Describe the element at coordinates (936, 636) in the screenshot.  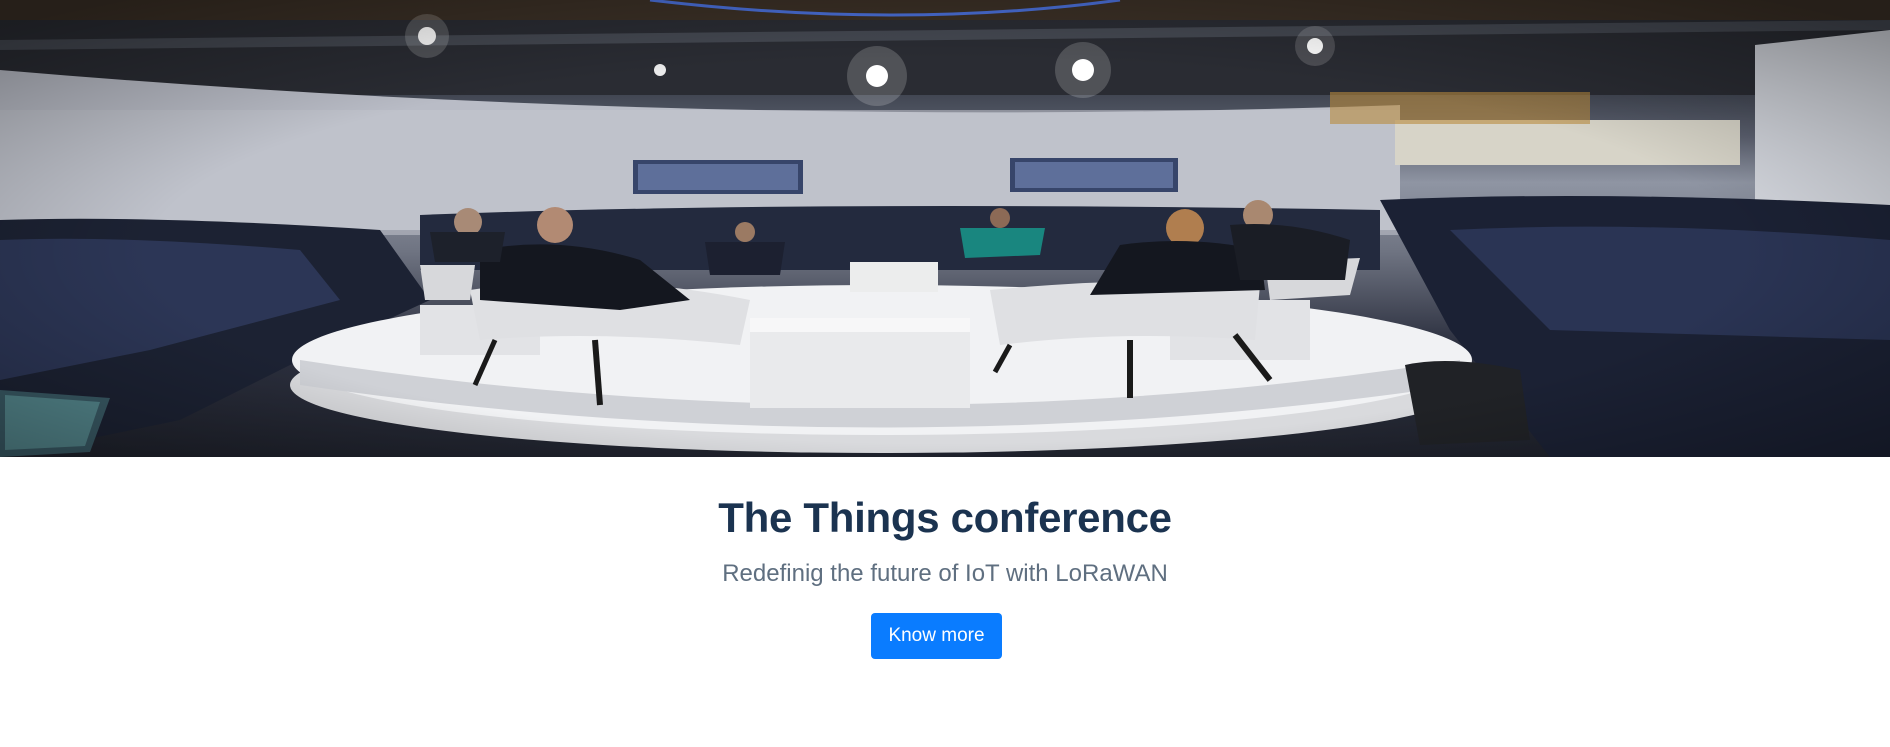
I see `know-more-button: Know more` at that location.